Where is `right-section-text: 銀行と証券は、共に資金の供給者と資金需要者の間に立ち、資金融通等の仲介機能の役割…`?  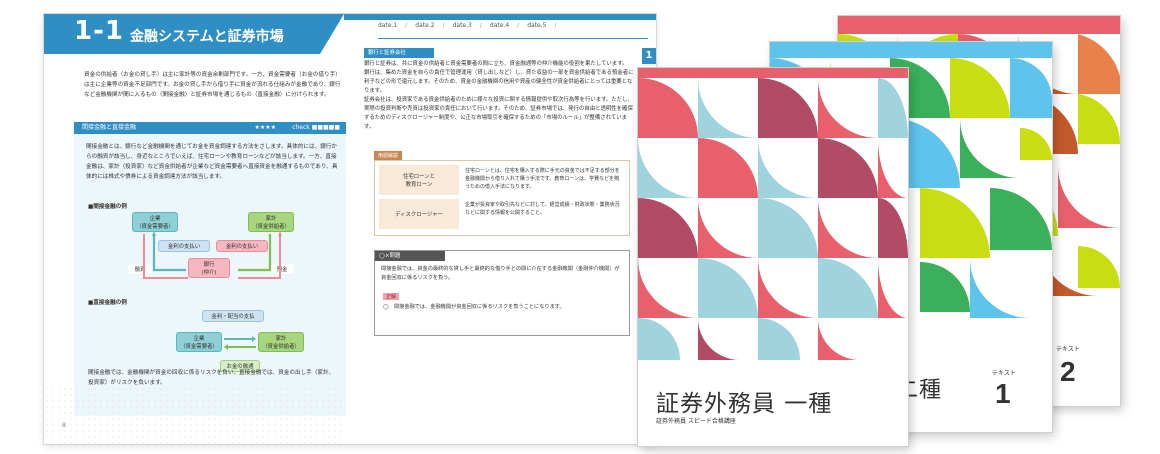
right-section-text: 銀行と証券は、共に資金の供給者と資金需要者の間に立ち、資金融通等の仲介機能の役割… is located at coordinates (499, 95).